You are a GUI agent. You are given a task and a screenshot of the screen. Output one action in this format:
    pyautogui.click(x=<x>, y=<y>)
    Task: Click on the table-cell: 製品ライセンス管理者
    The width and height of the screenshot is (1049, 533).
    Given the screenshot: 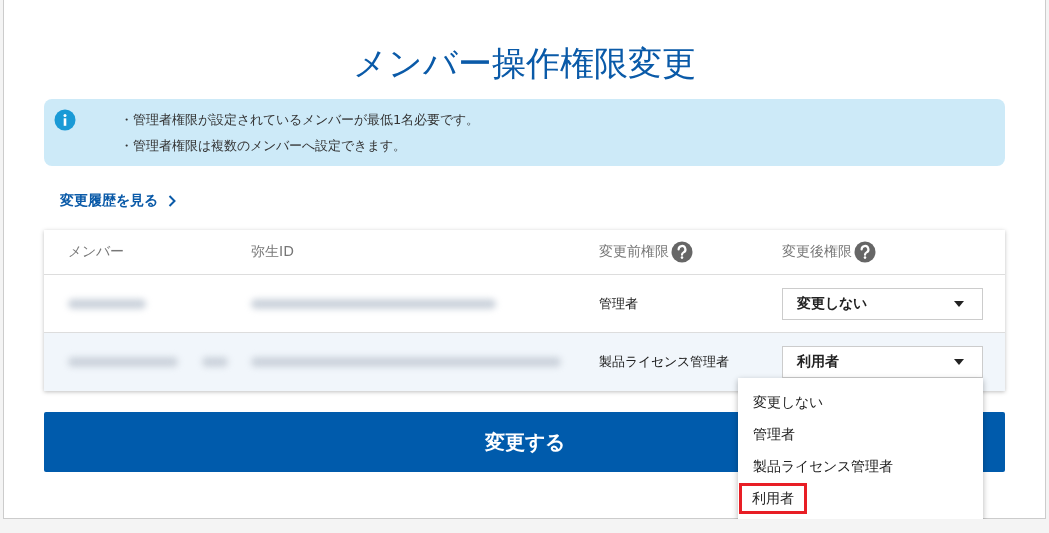 What is the action you would take?
    pyautogui.click(x=664, y=362)
    